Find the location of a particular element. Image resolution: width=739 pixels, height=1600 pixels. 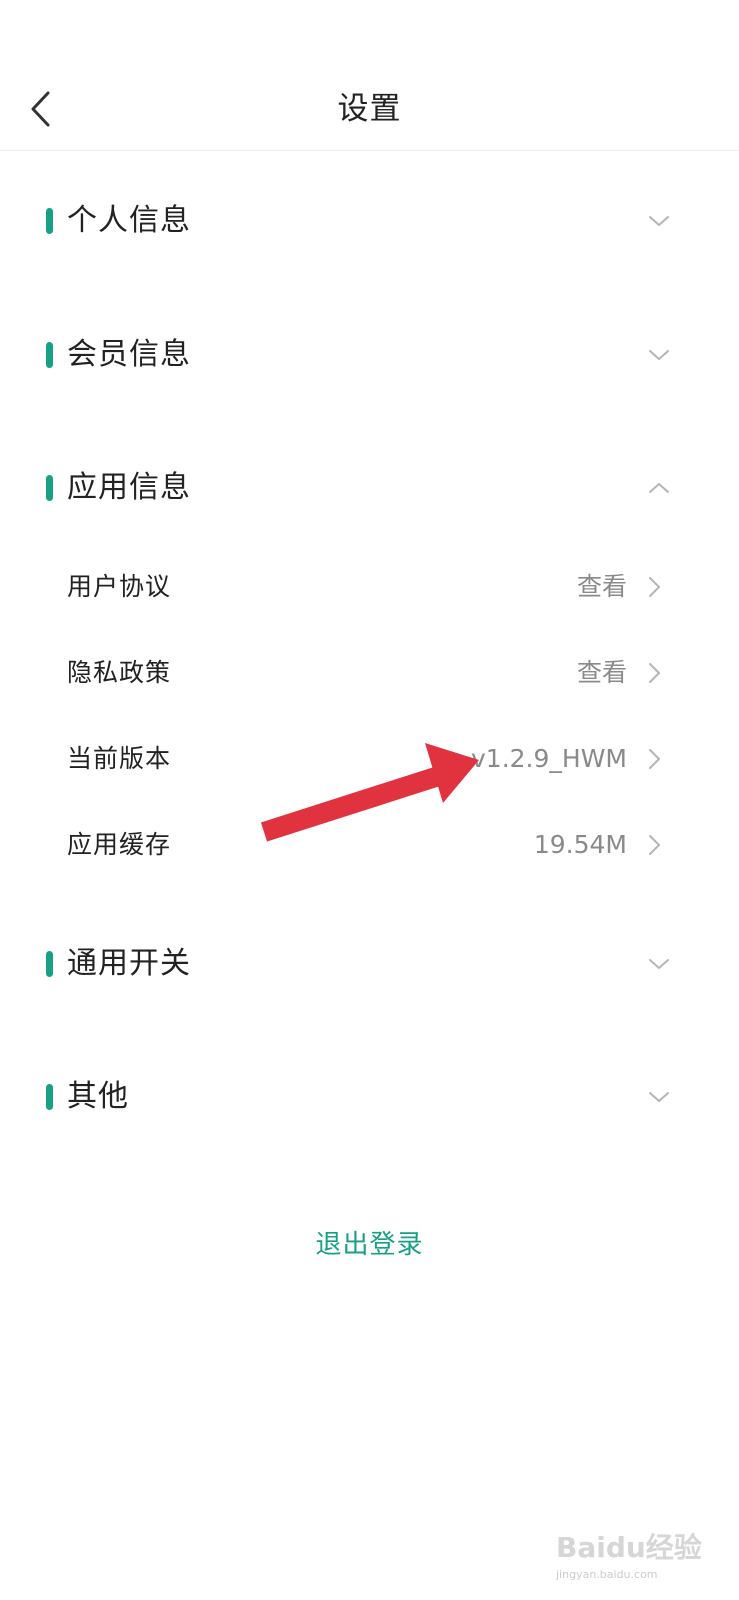

row-label: 隐私政策 is located at coordinates (119, 672).